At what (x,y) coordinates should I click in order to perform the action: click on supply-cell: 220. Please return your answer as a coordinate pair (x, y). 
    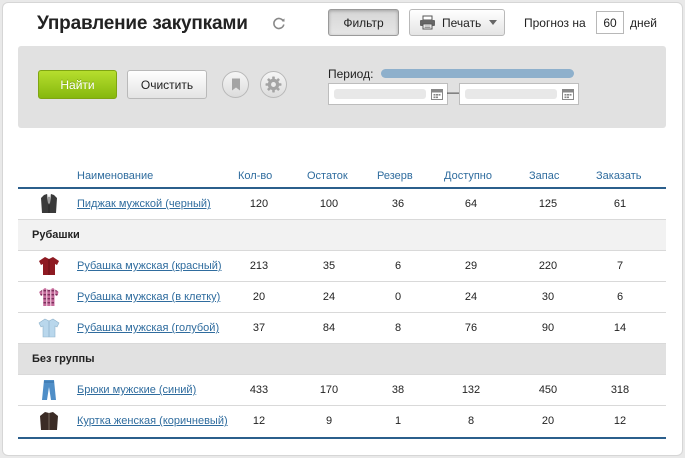
    Looking at the image, I should click on (548, 266).